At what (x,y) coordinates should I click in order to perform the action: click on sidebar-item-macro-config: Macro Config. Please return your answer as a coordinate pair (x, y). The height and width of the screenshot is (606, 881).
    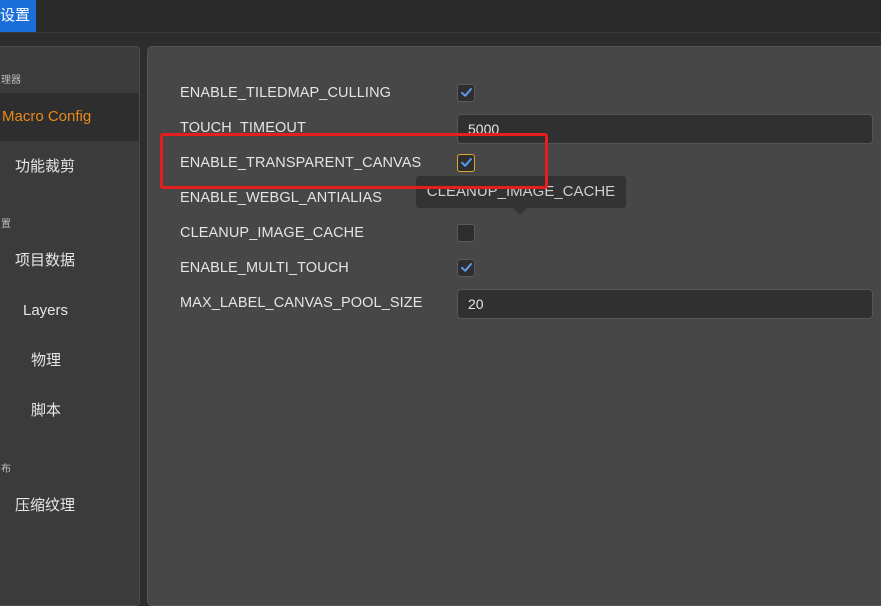
    Looking at the image, I should click on (69, 117).